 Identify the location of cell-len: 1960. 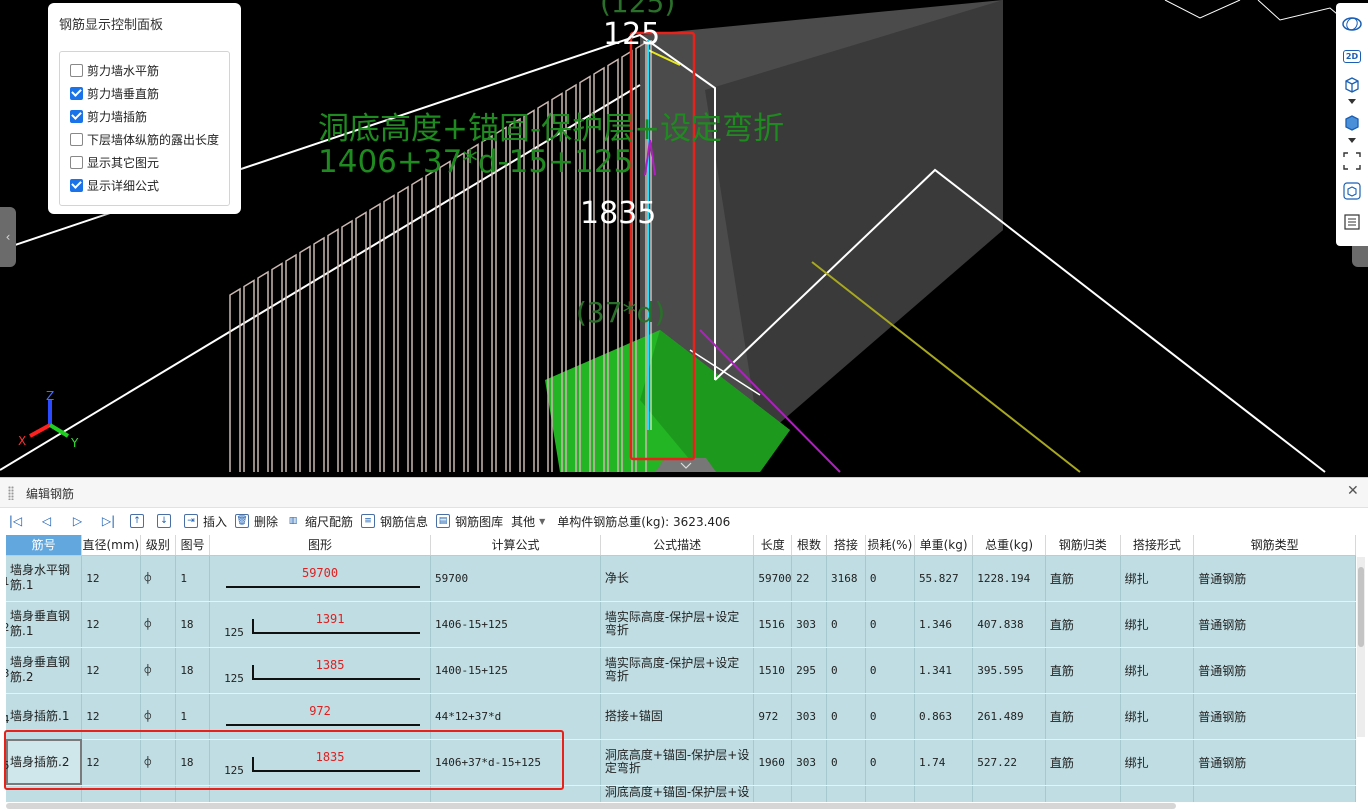
(773, 762).